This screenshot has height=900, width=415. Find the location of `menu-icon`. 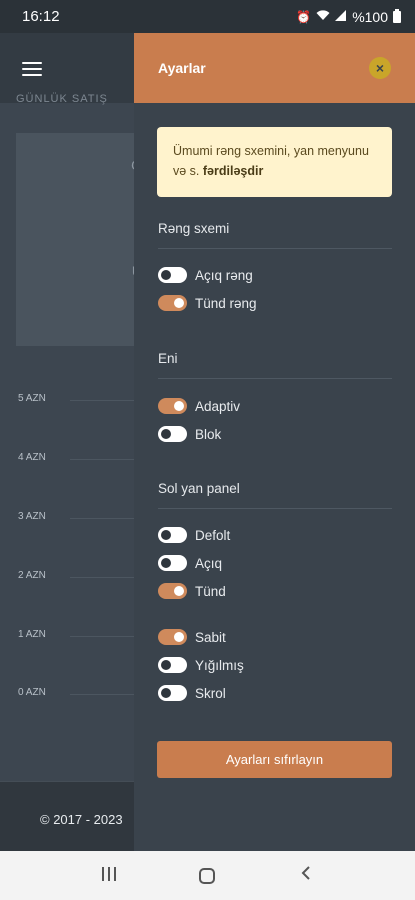

menu-icon is located at coordinates (32, 69).